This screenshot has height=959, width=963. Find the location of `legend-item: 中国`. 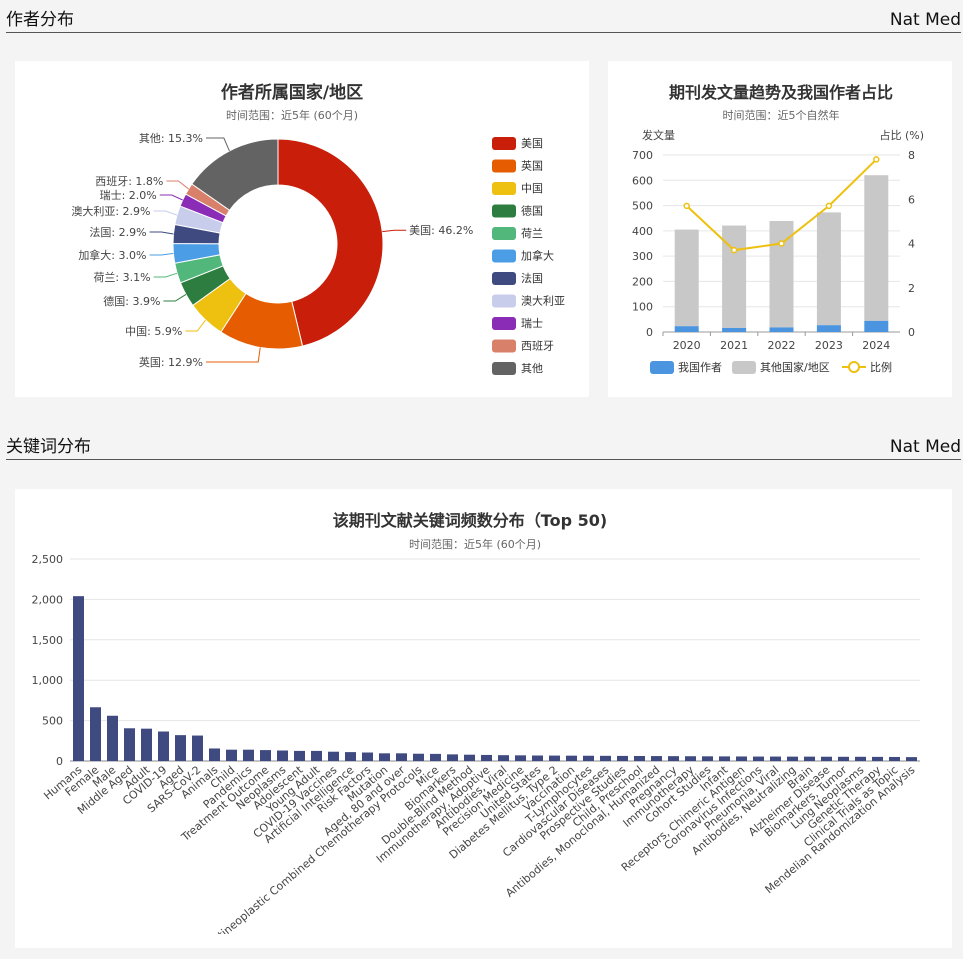

legend-item: 中国 is located at coordinates (517, 188).